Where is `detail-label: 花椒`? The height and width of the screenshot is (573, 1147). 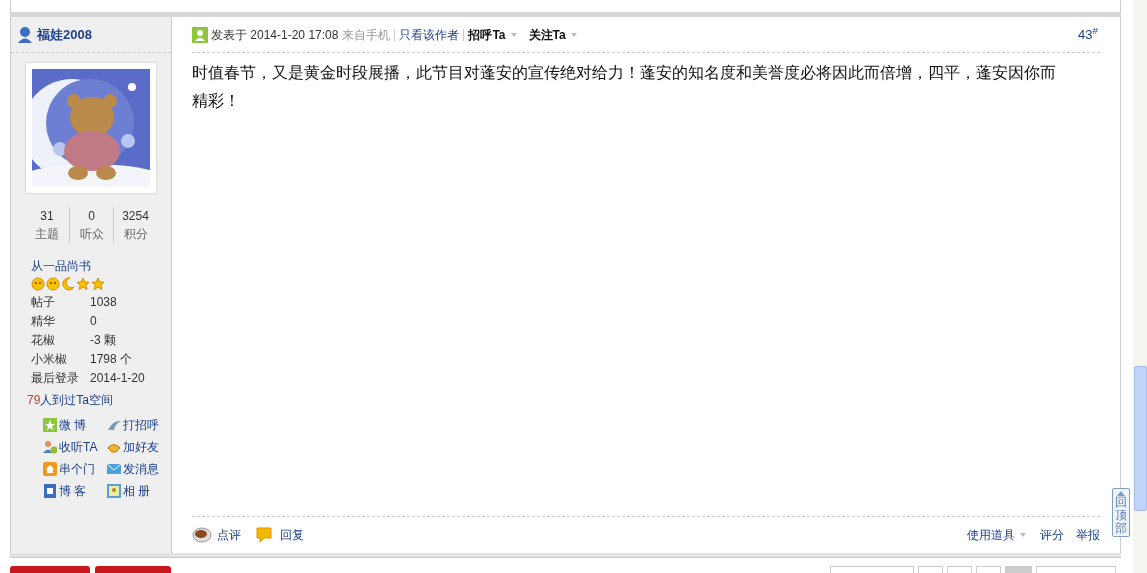
detail-label: 花椒 is located at coordinates (43, 340).